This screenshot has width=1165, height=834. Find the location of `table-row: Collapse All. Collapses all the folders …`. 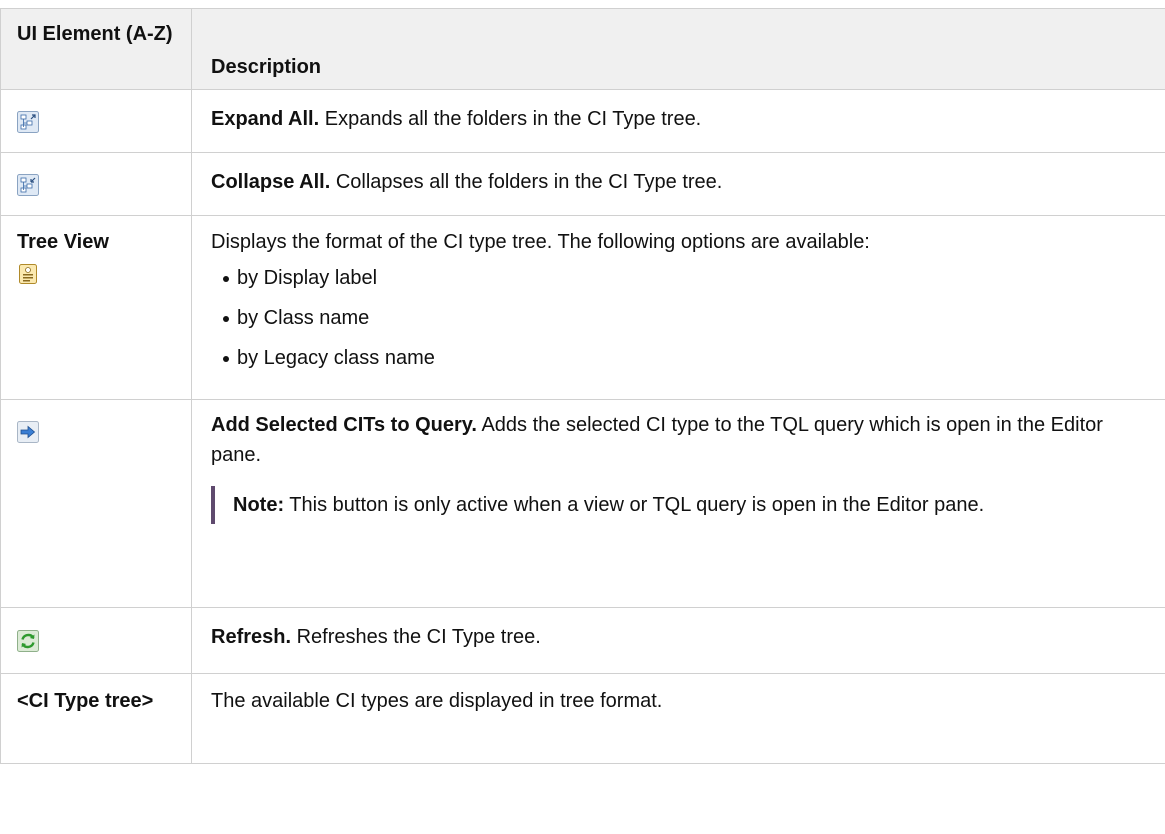

table-row: Collapse All. Collapses all the folders … is located at coordinates (582, 184).